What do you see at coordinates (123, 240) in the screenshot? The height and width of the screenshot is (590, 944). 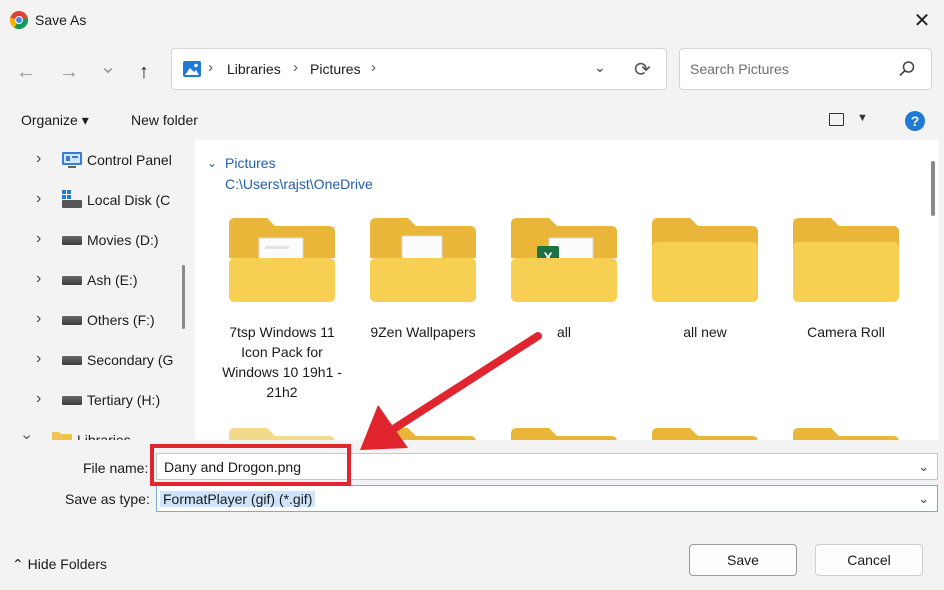 I see `sidebar-item-label: Movies (D:)` at bounding box center [123, 240].